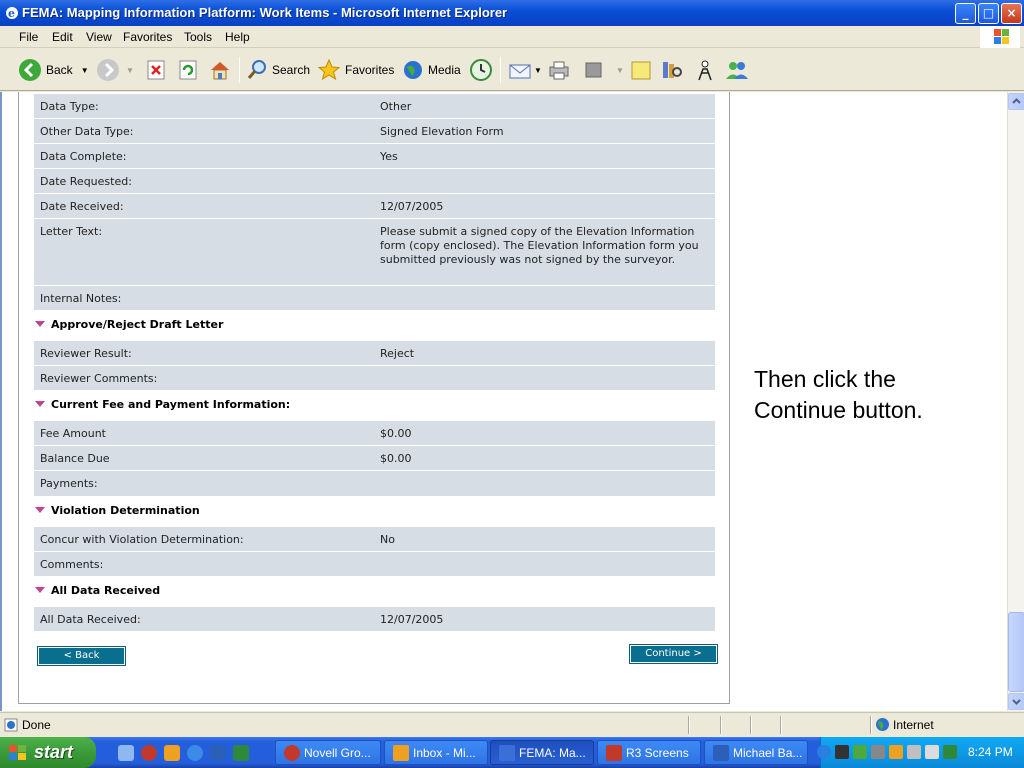 The image size is (1024, 768). I want to click on stop-button, so click(156, 70).